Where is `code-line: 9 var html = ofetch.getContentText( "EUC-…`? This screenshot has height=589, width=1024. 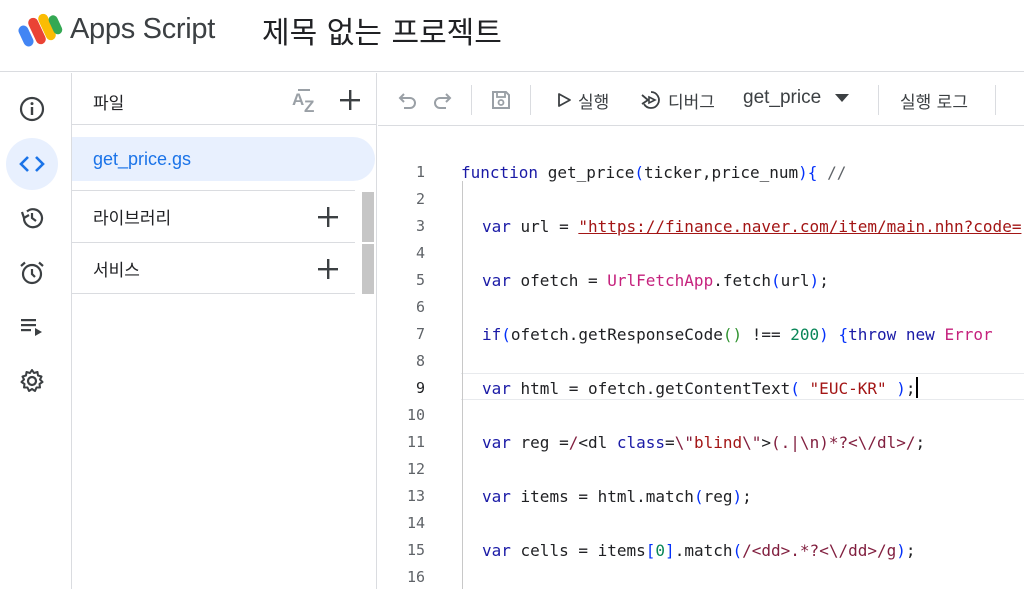 code-line: 9 var html = ofetch.getContentText( "EUC-… is located at coordinates (701, 388).